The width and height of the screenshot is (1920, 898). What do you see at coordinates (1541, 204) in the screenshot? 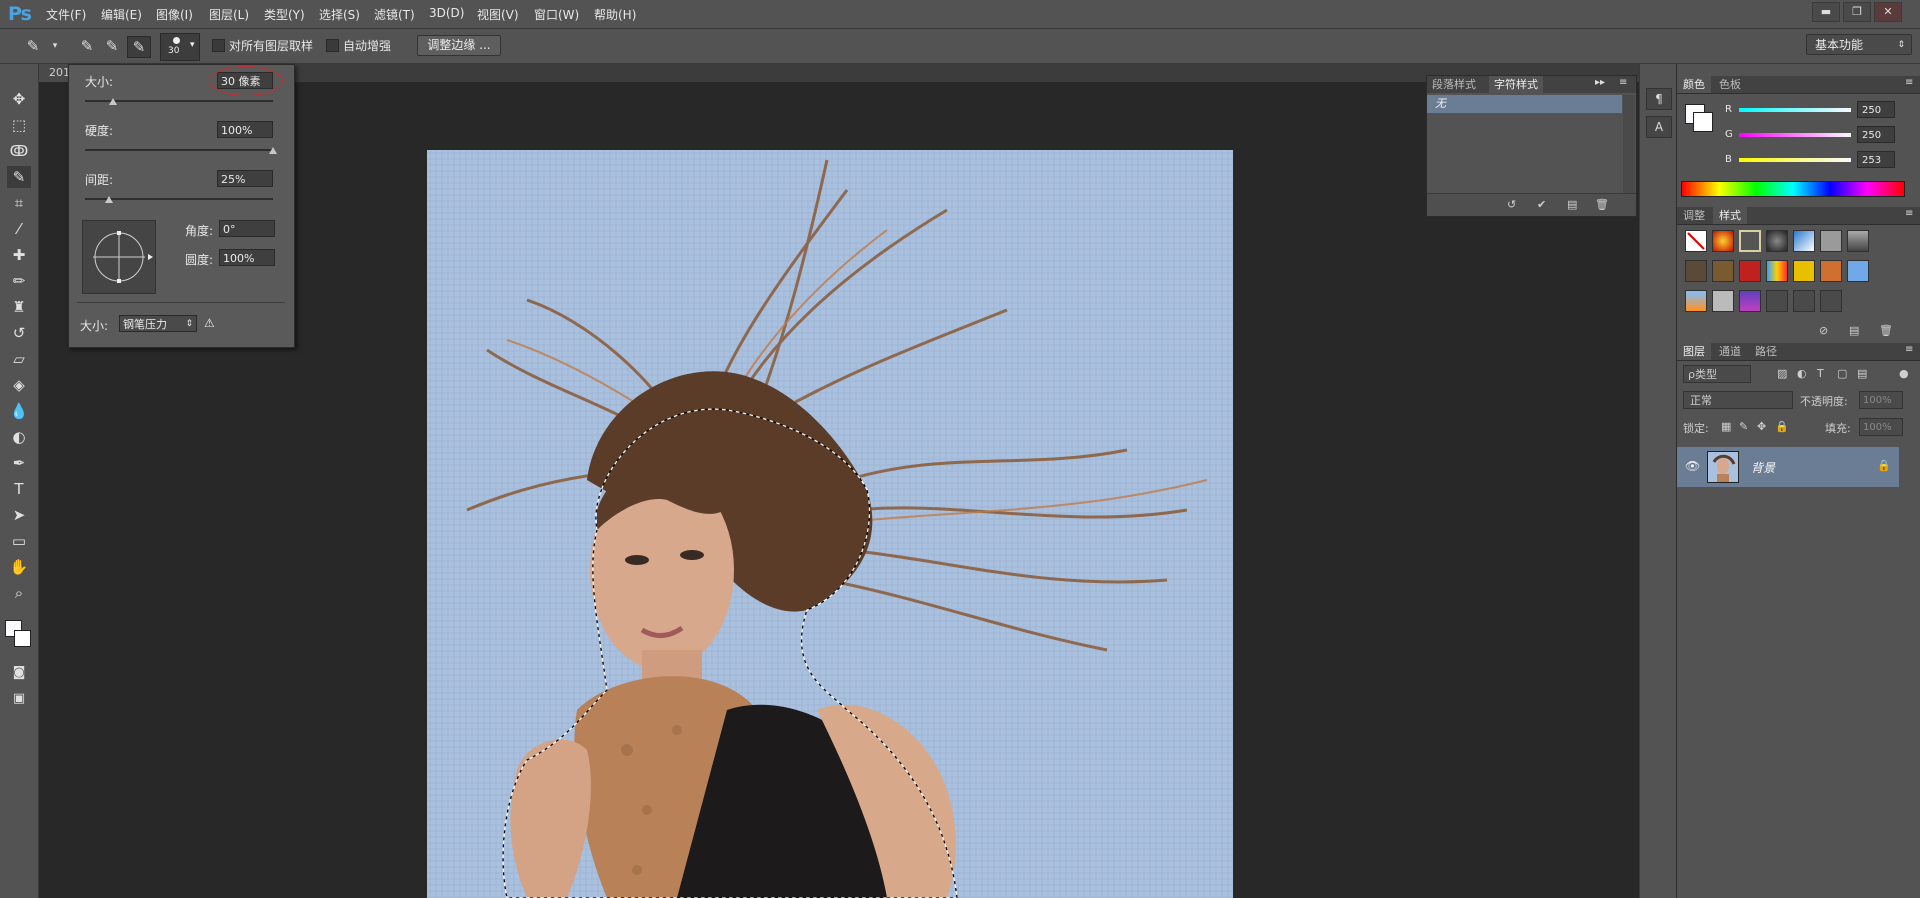
I see `commit-icon: ✔` at bounding box center [1541, 204].